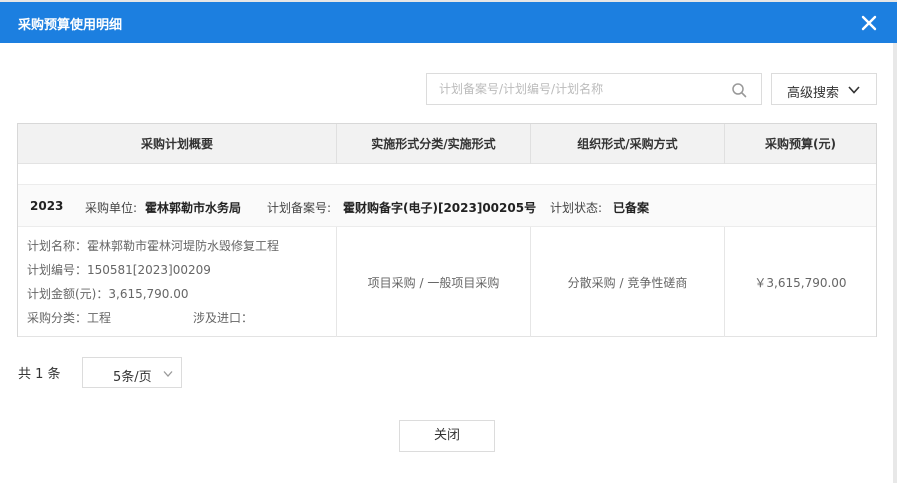  What do you see at coordinates (177, 144) in the screenshot?
I see `column-header-plan-summary: 采购计划概要` at bounding box center [177, 144].